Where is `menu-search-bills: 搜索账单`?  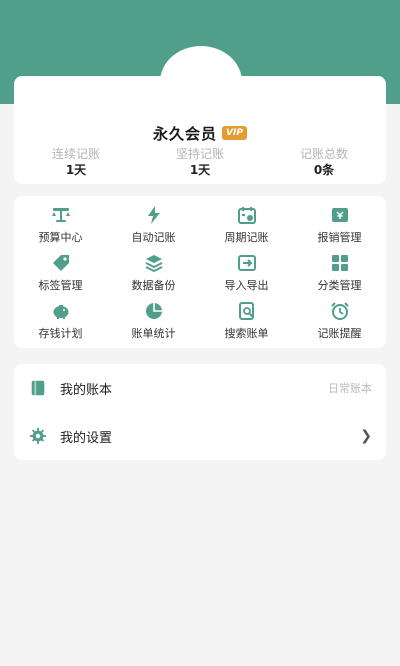
menu-search-bills: 搜索账单 is located at coordinates (246, 320).